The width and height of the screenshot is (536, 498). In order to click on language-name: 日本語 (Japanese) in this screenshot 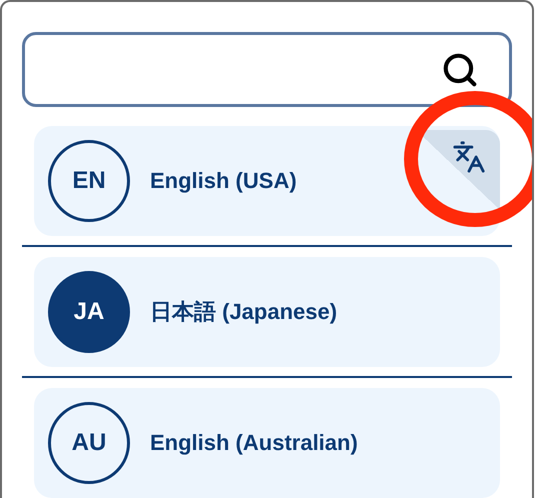, I will do `click(244, 312)`.